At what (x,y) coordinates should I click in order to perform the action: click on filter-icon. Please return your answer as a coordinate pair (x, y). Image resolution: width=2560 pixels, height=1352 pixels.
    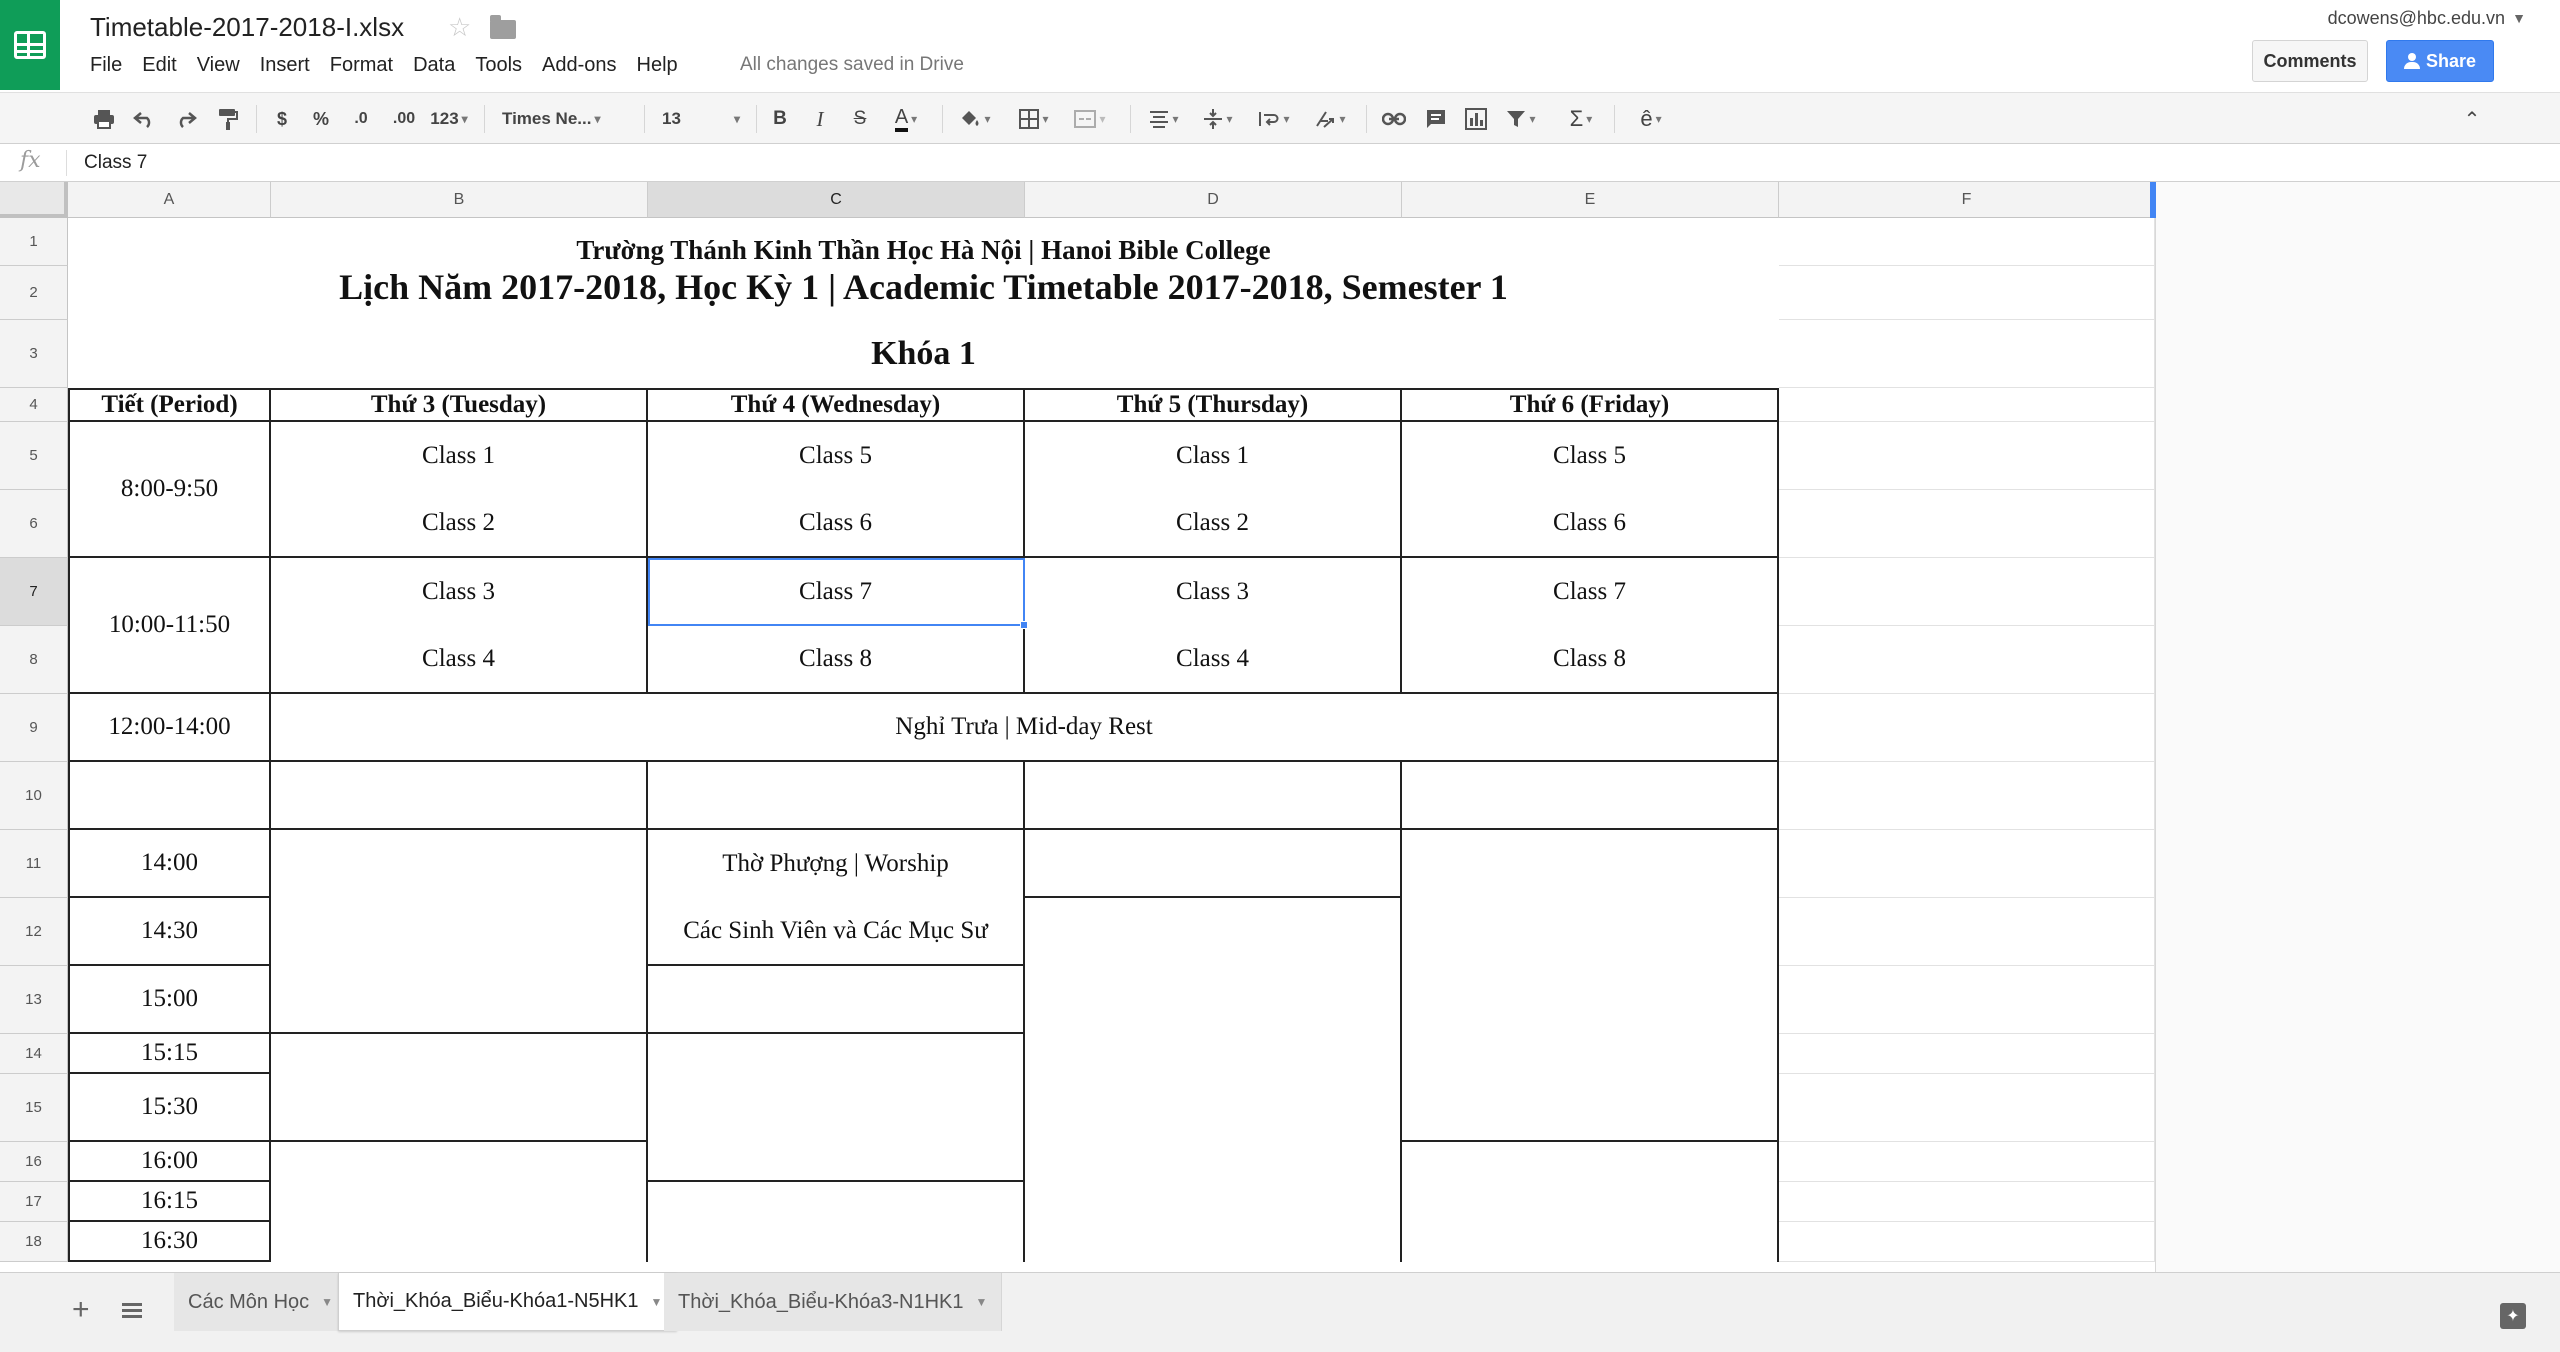
    Looking at the image, I should click on (1521, 119).